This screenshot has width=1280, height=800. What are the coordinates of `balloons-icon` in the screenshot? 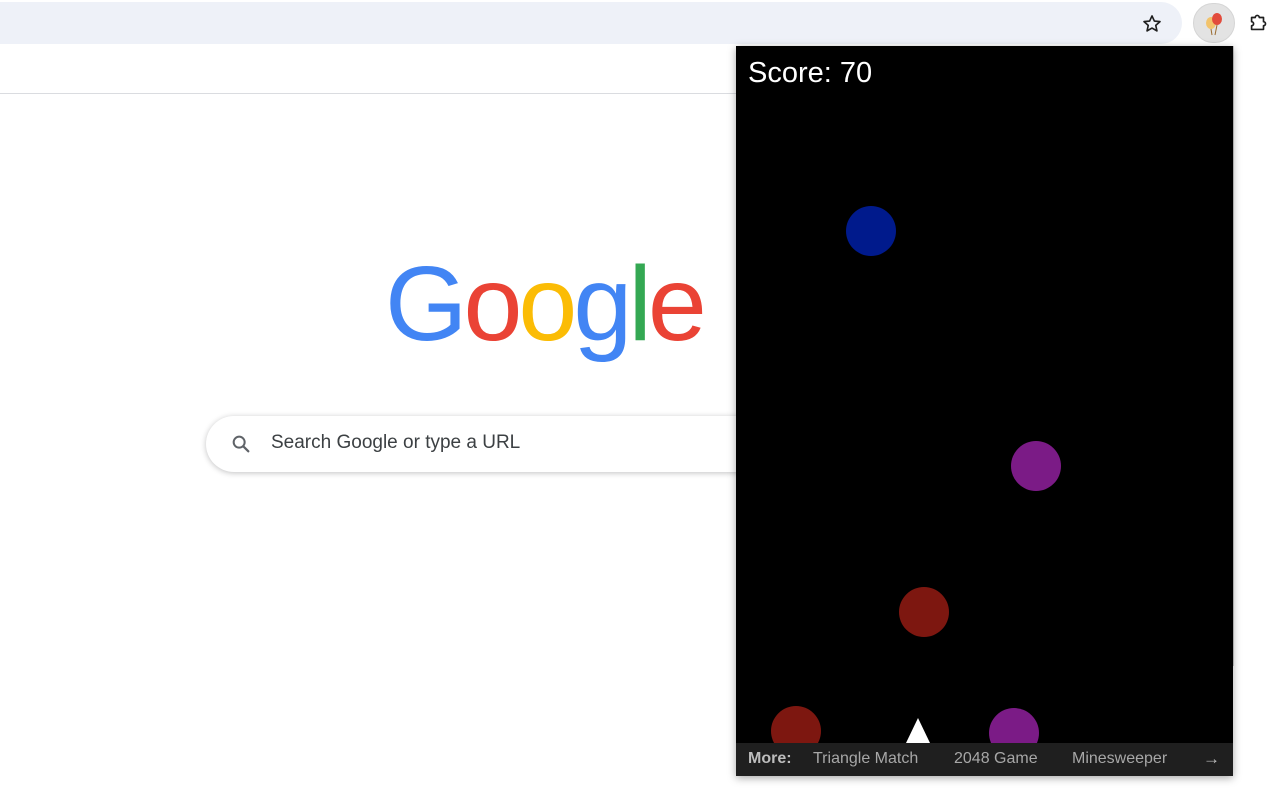 It's located at (1214, 24).